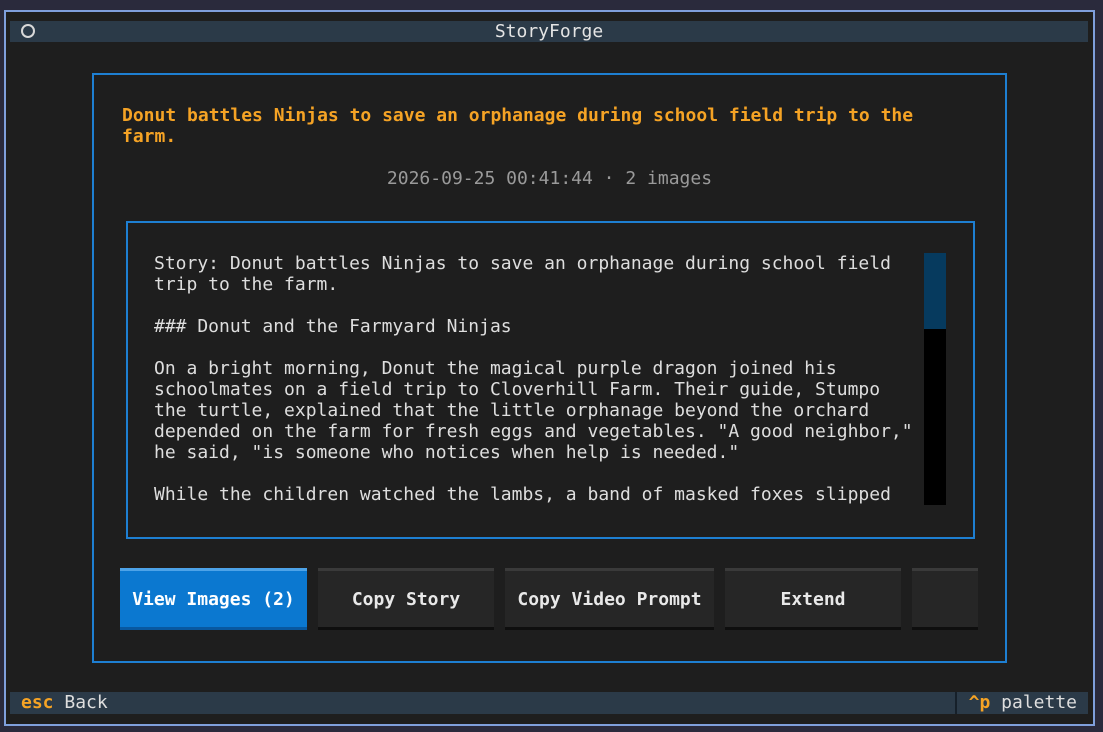  What do you see at coordinates (813, 599) in the screenshot?
I see `extend-button: Extend` at bounding box center [813, 599].